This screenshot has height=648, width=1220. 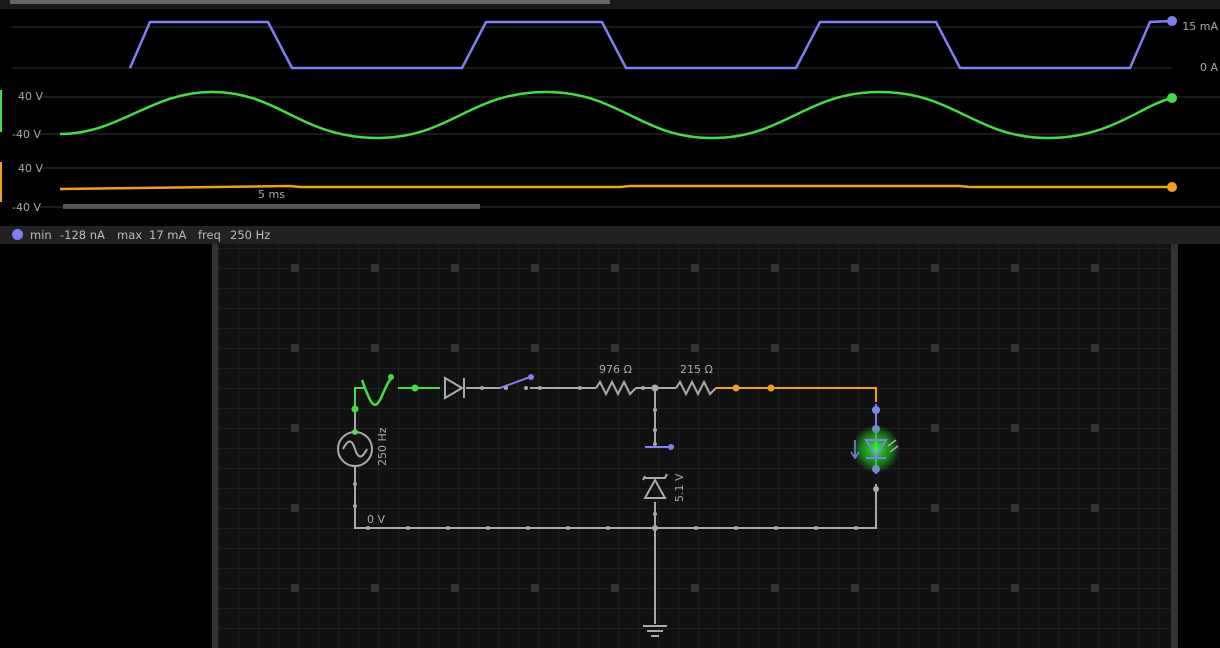 What do you see at coordinates (209, 235) in the screenshot?
I see `freq-label: freq` at bounding box center [209, 235].